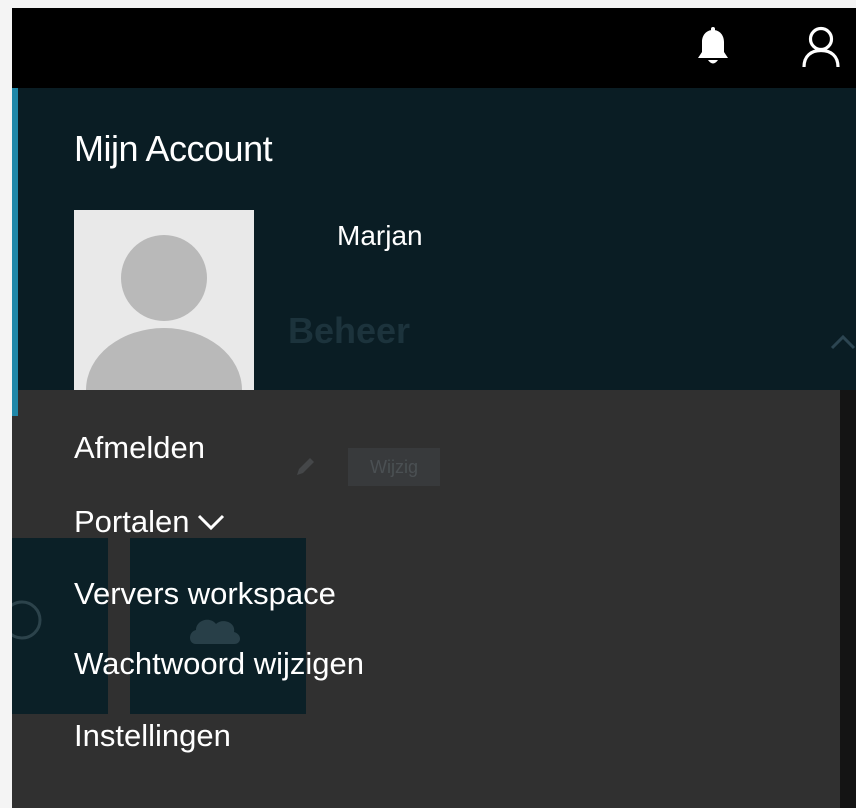  I want to click on chevron-down-icon, so click(211, 522).